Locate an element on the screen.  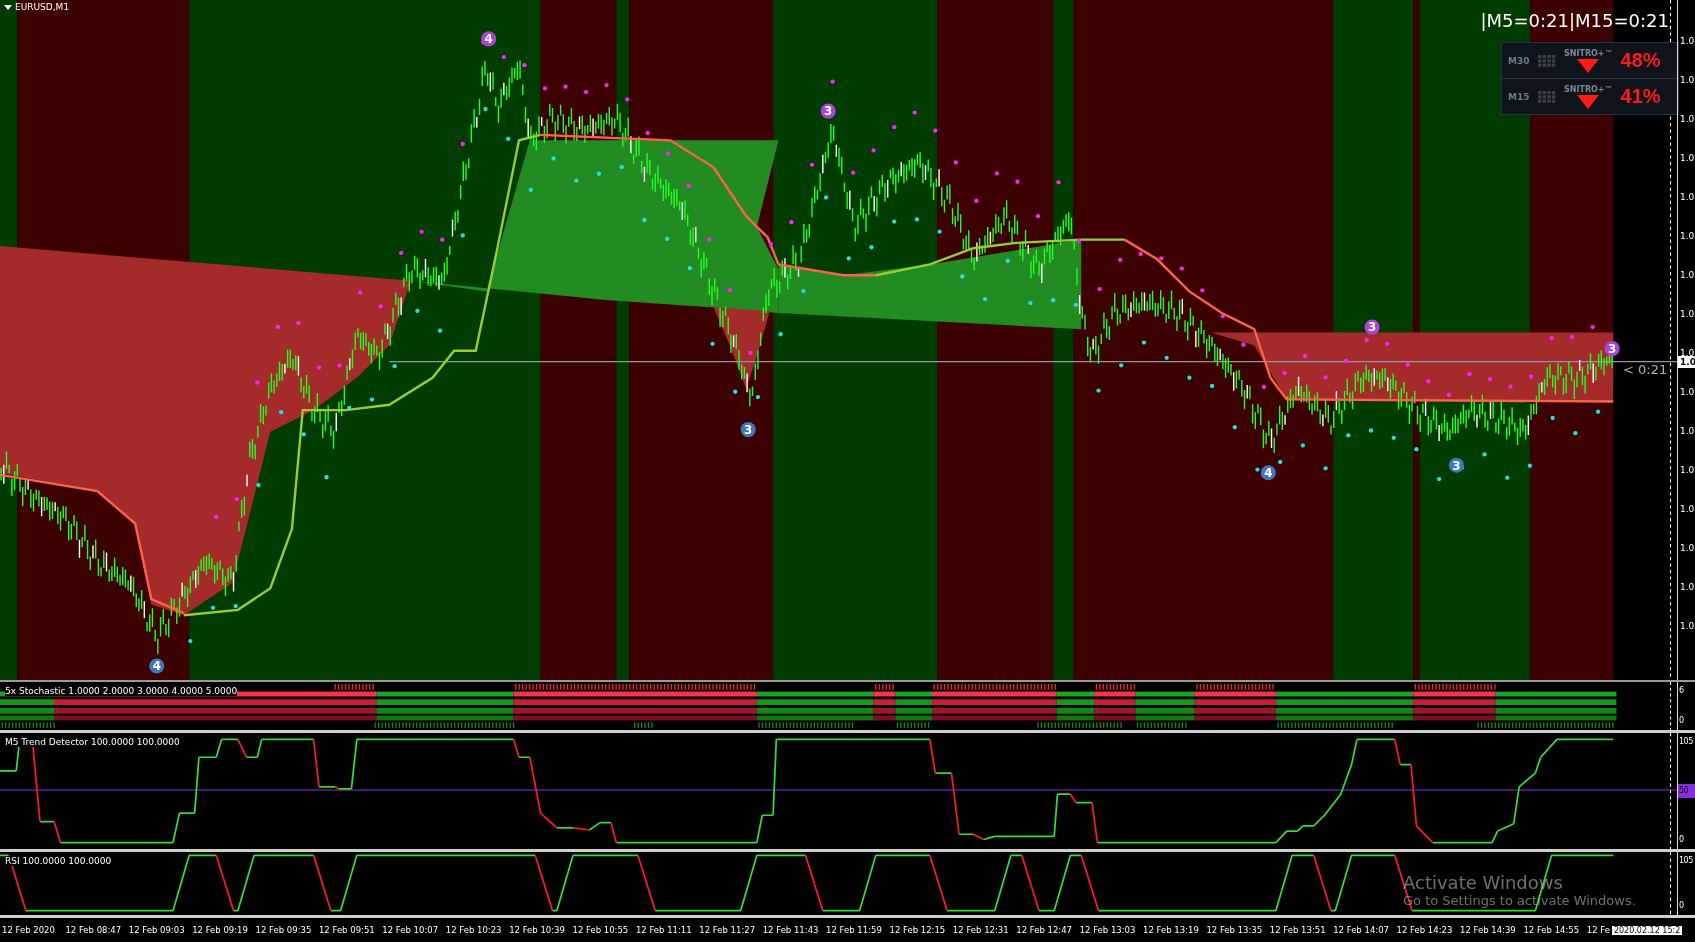
timeframe-label: M30 is located at coordinates (1519, 60).